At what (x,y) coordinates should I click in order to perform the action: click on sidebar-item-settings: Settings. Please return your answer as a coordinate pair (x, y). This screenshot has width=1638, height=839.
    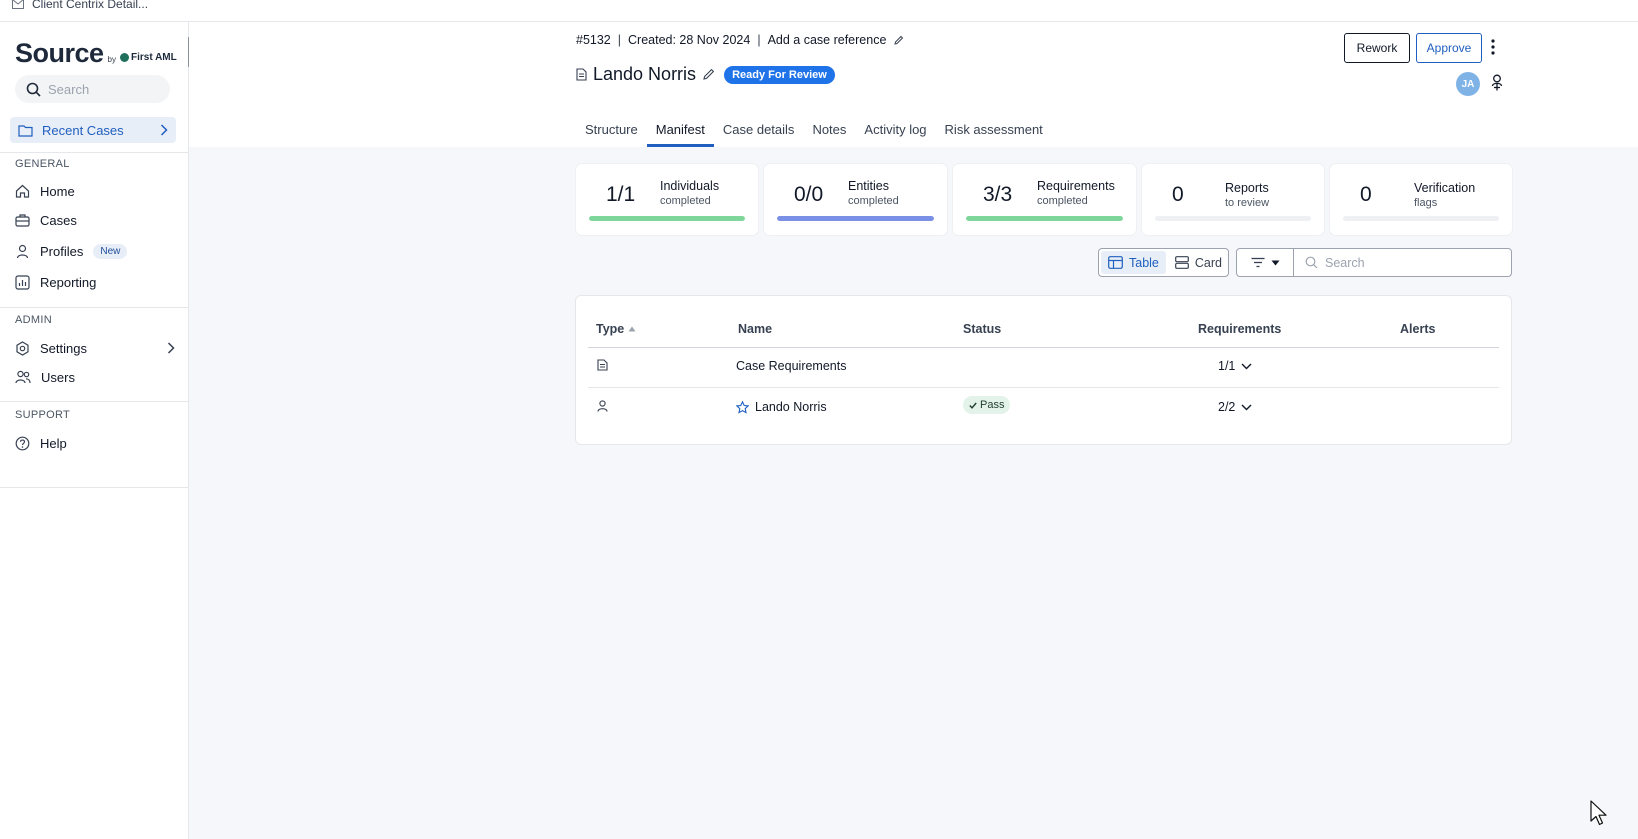
    Looking at the image, I should click on (95, 348).